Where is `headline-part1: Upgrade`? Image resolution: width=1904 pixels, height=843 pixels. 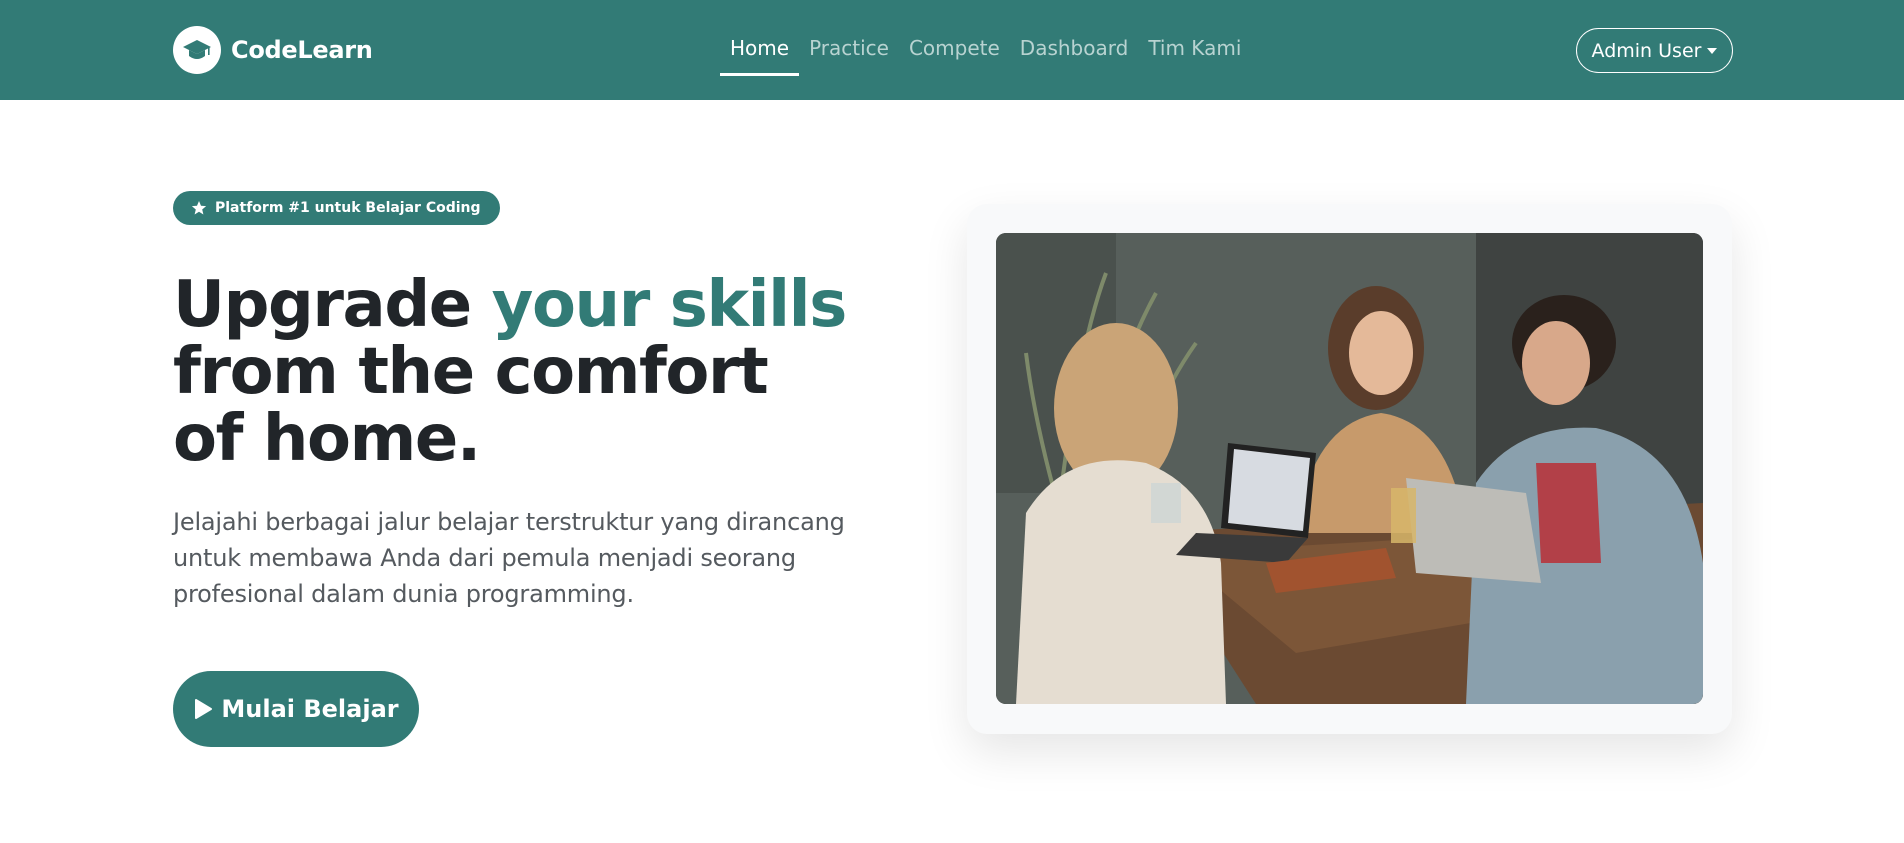
headline-part1: Upgrade is located at coordinates (332, 305).